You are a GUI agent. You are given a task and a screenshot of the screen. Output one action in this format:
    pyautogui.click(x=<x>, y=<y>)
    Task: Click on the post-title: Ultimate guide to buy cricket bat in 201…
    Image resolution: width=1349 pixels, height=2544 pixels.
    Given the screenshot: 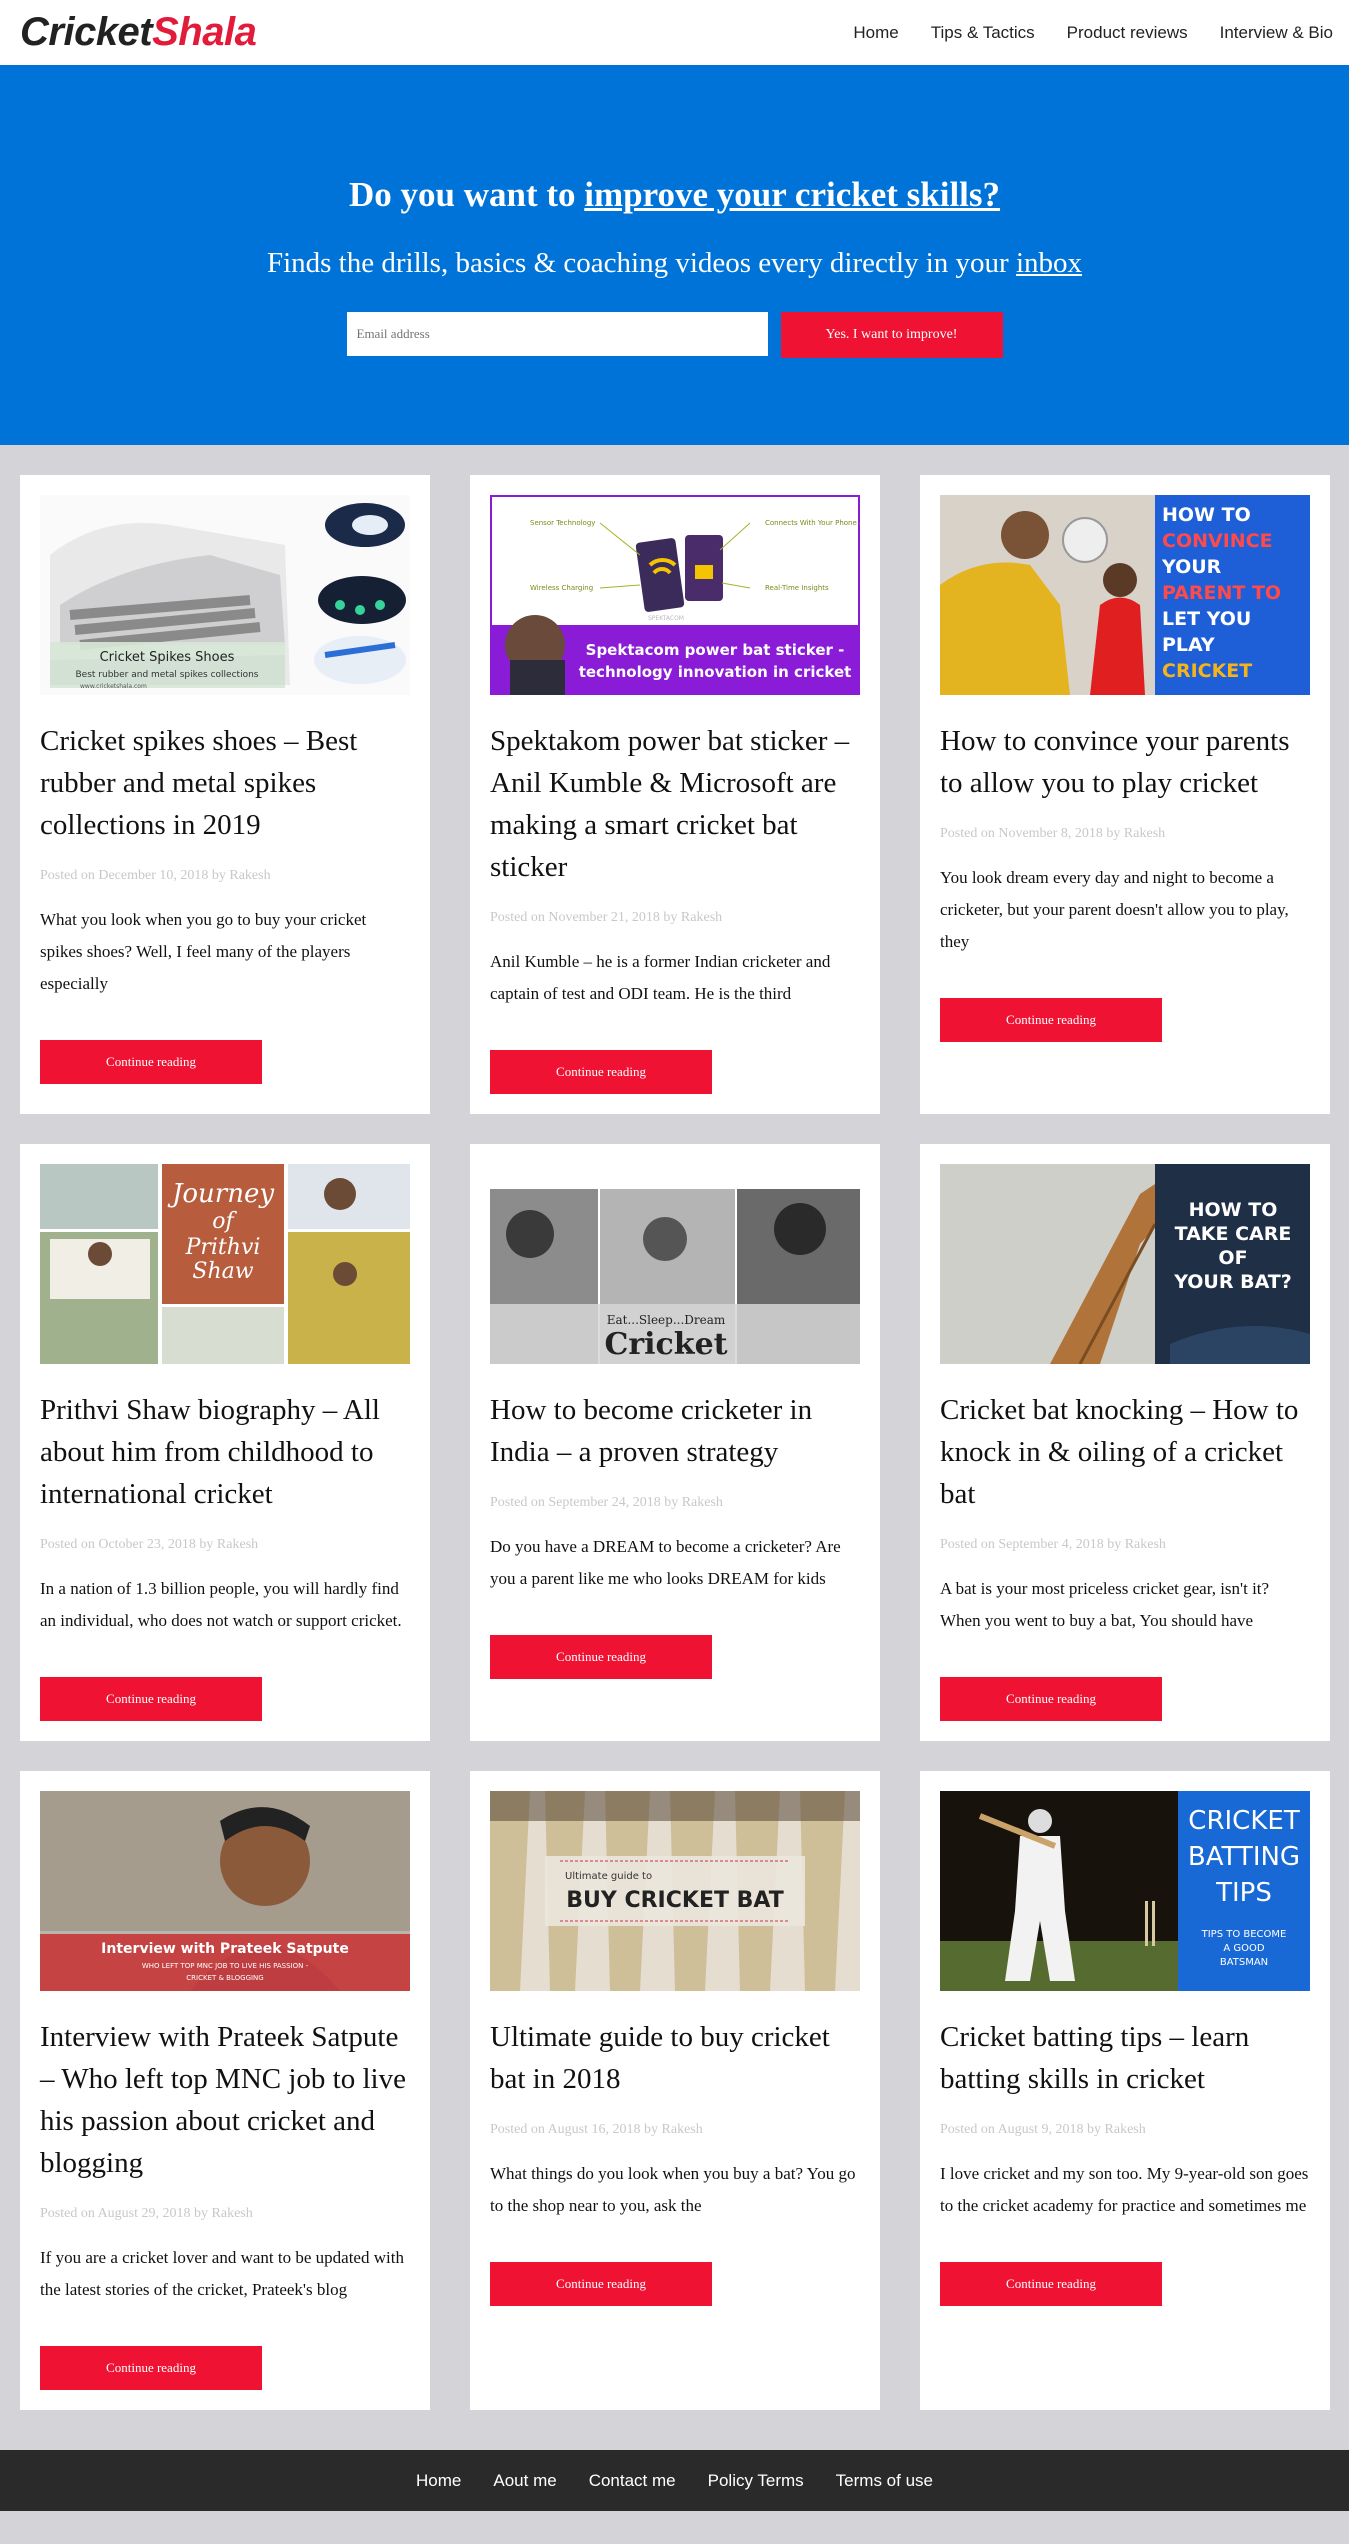 What is the action you would take?
    pyautogui.click(x=675, y=2058)
    